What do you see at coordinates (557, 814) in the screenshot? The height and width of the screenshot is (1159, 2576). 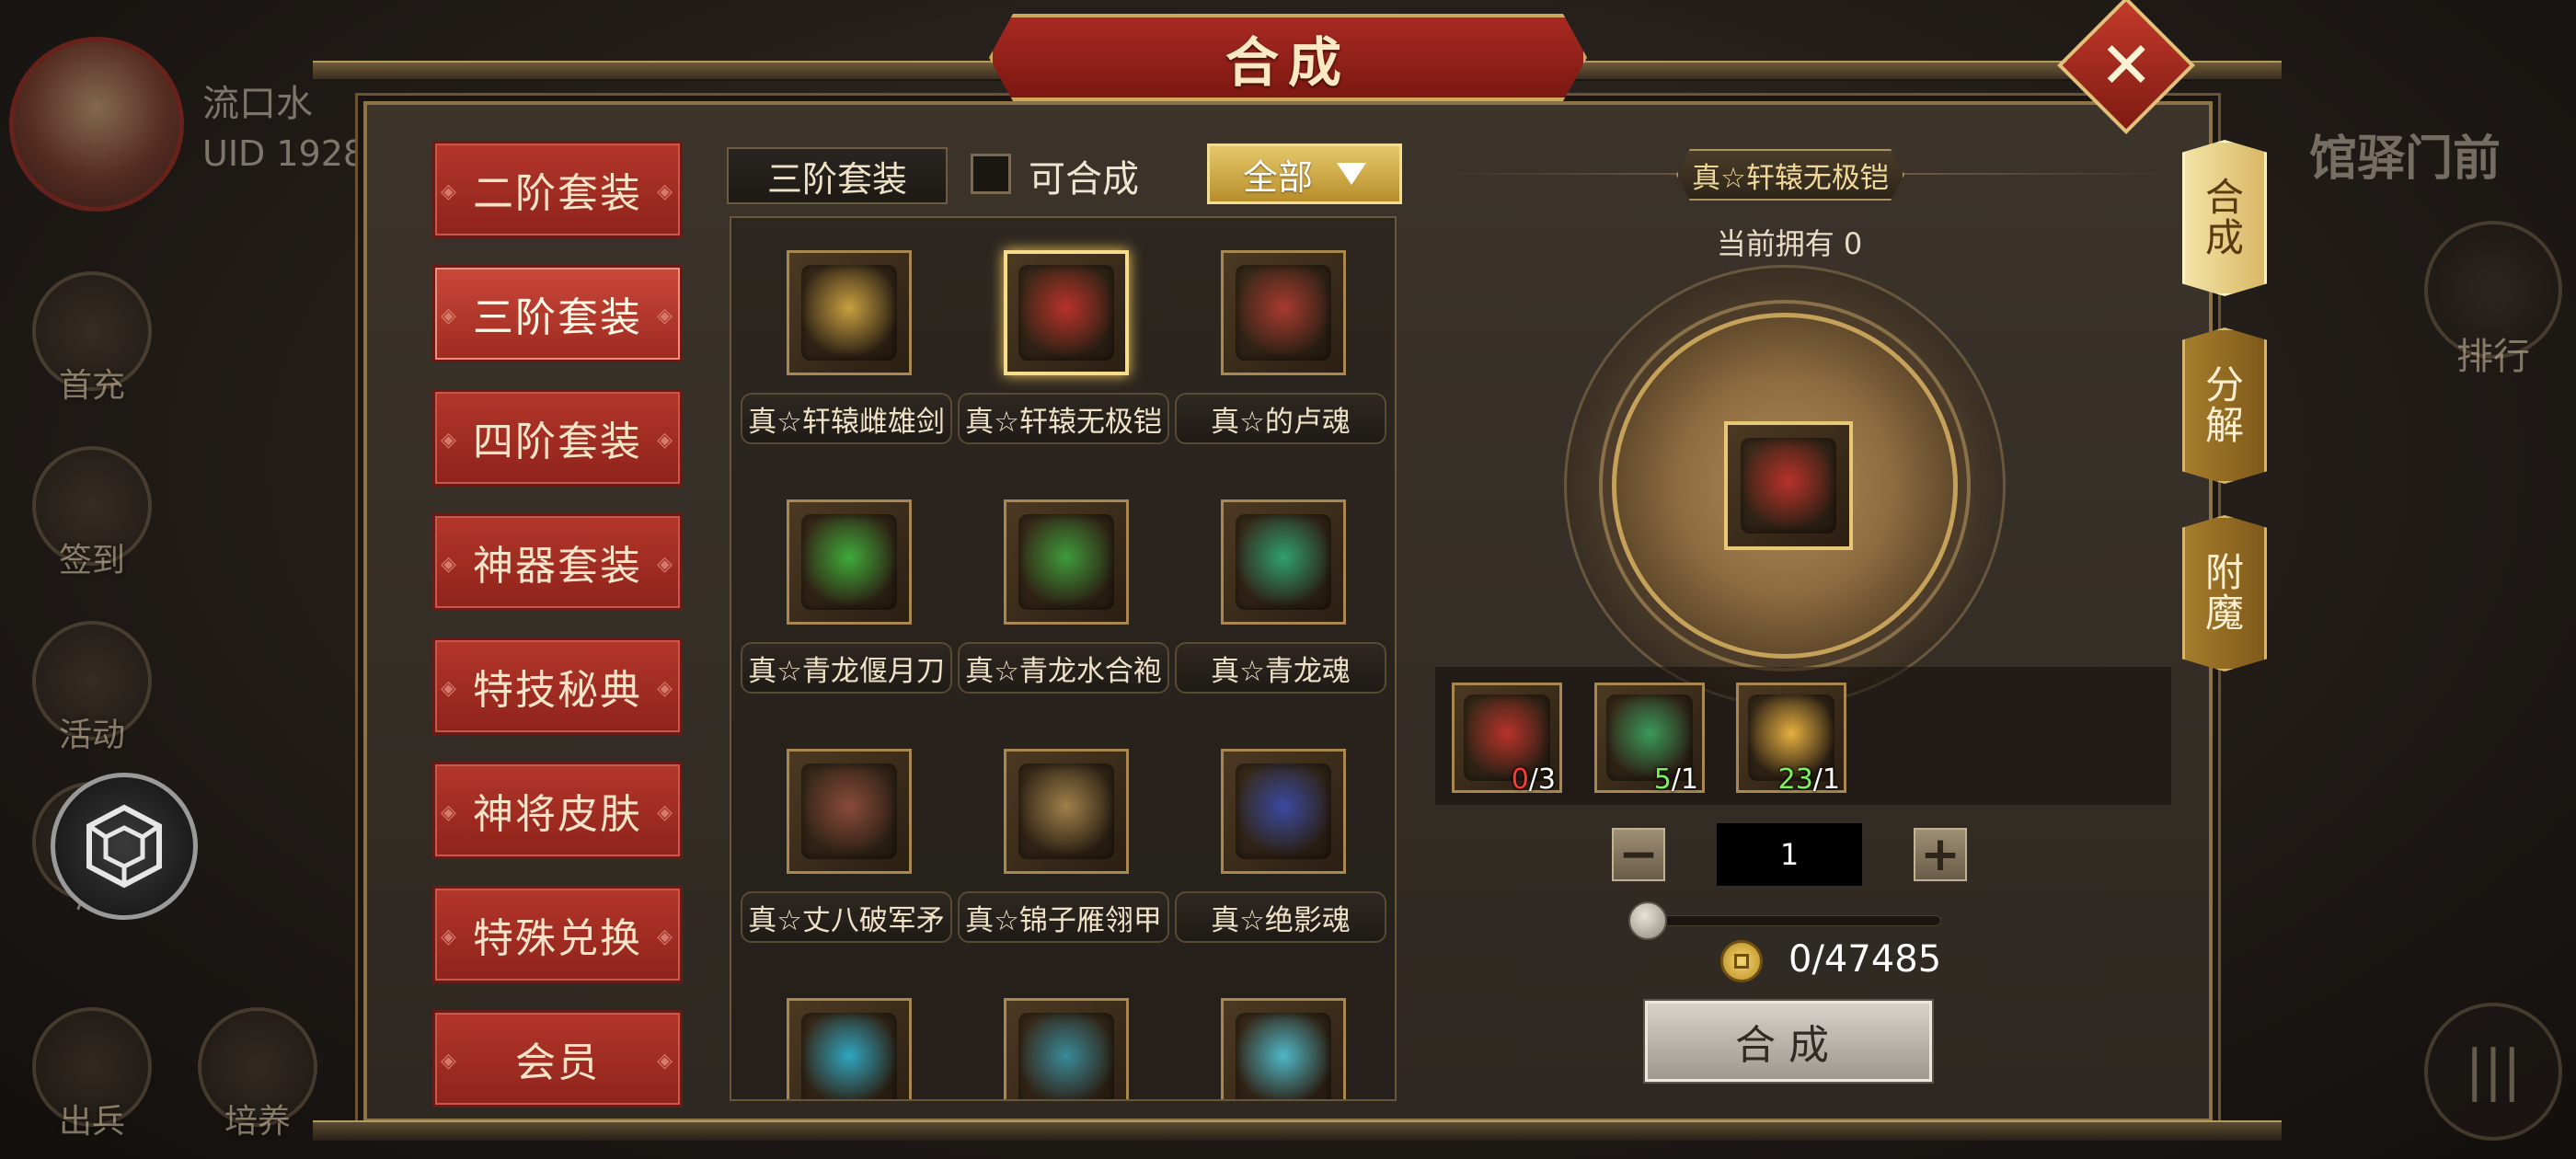 I see `category-label: 神将皮肤` at bounding box center [557, 814].